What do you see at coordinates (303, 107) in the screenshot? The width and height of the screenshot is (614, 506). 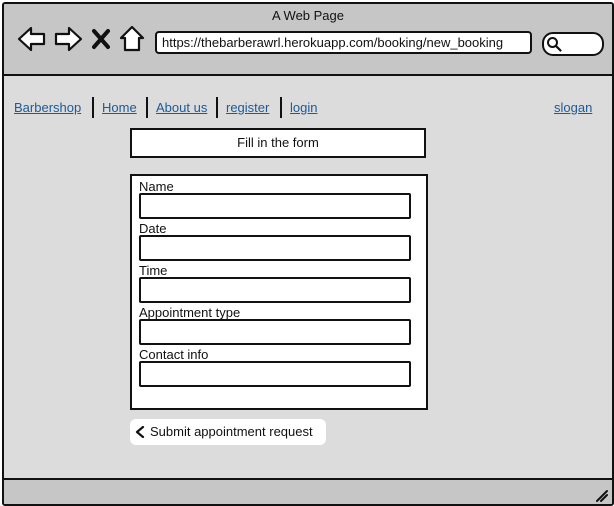 I see `nav-link-login: login` at bounding box center [303, 107].